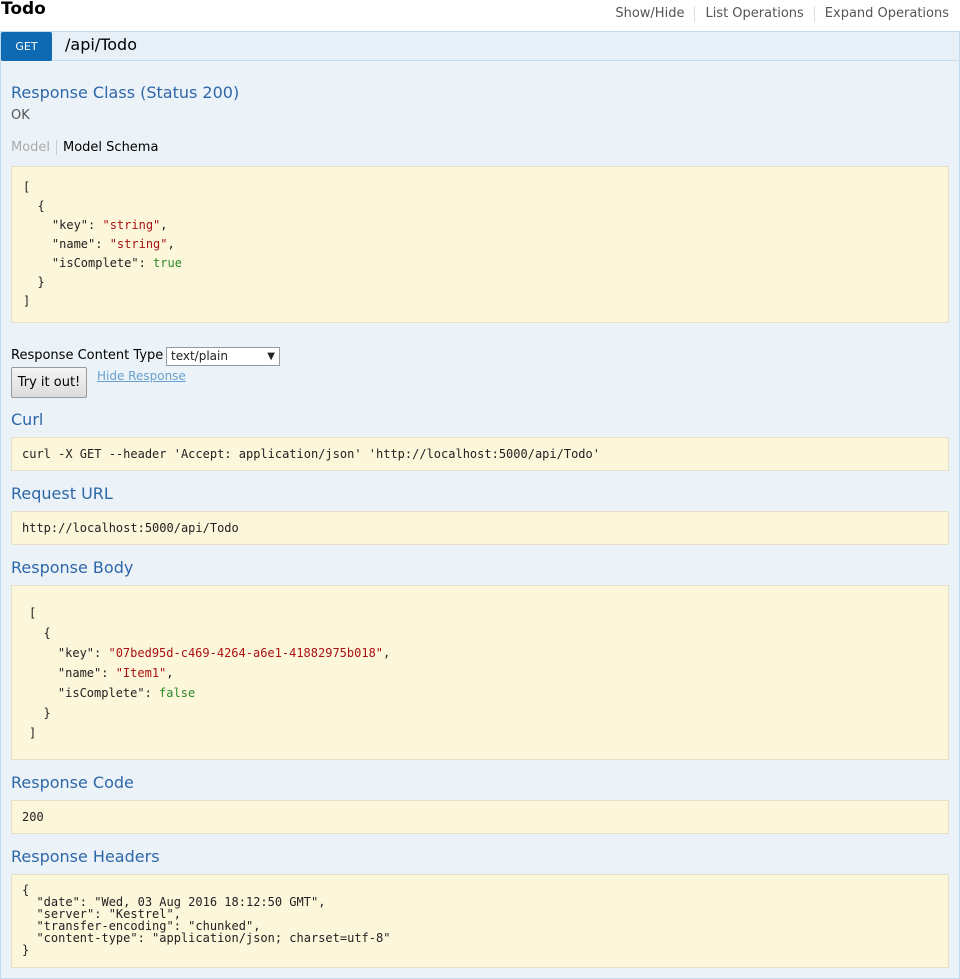 This screenshot has height=979, width=960. I want to click on content-type-selected: text/plain, so click(199, 356).